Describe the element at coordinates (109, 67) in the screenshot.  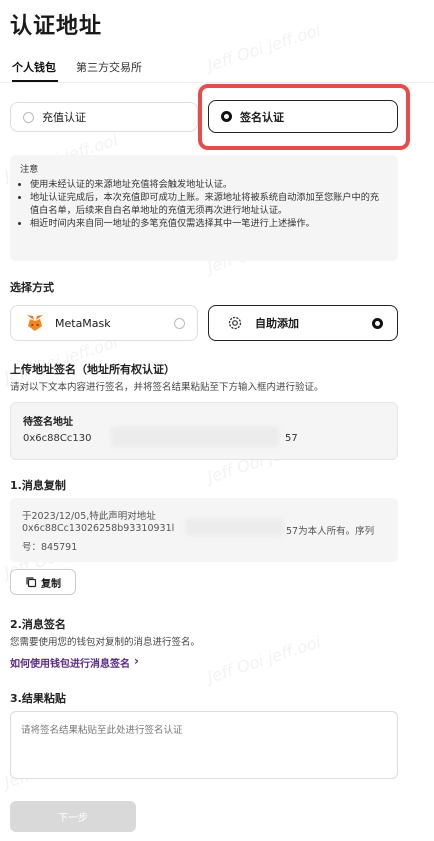
I see `tab-third-party-exchange: 第三方交易所` at that location.